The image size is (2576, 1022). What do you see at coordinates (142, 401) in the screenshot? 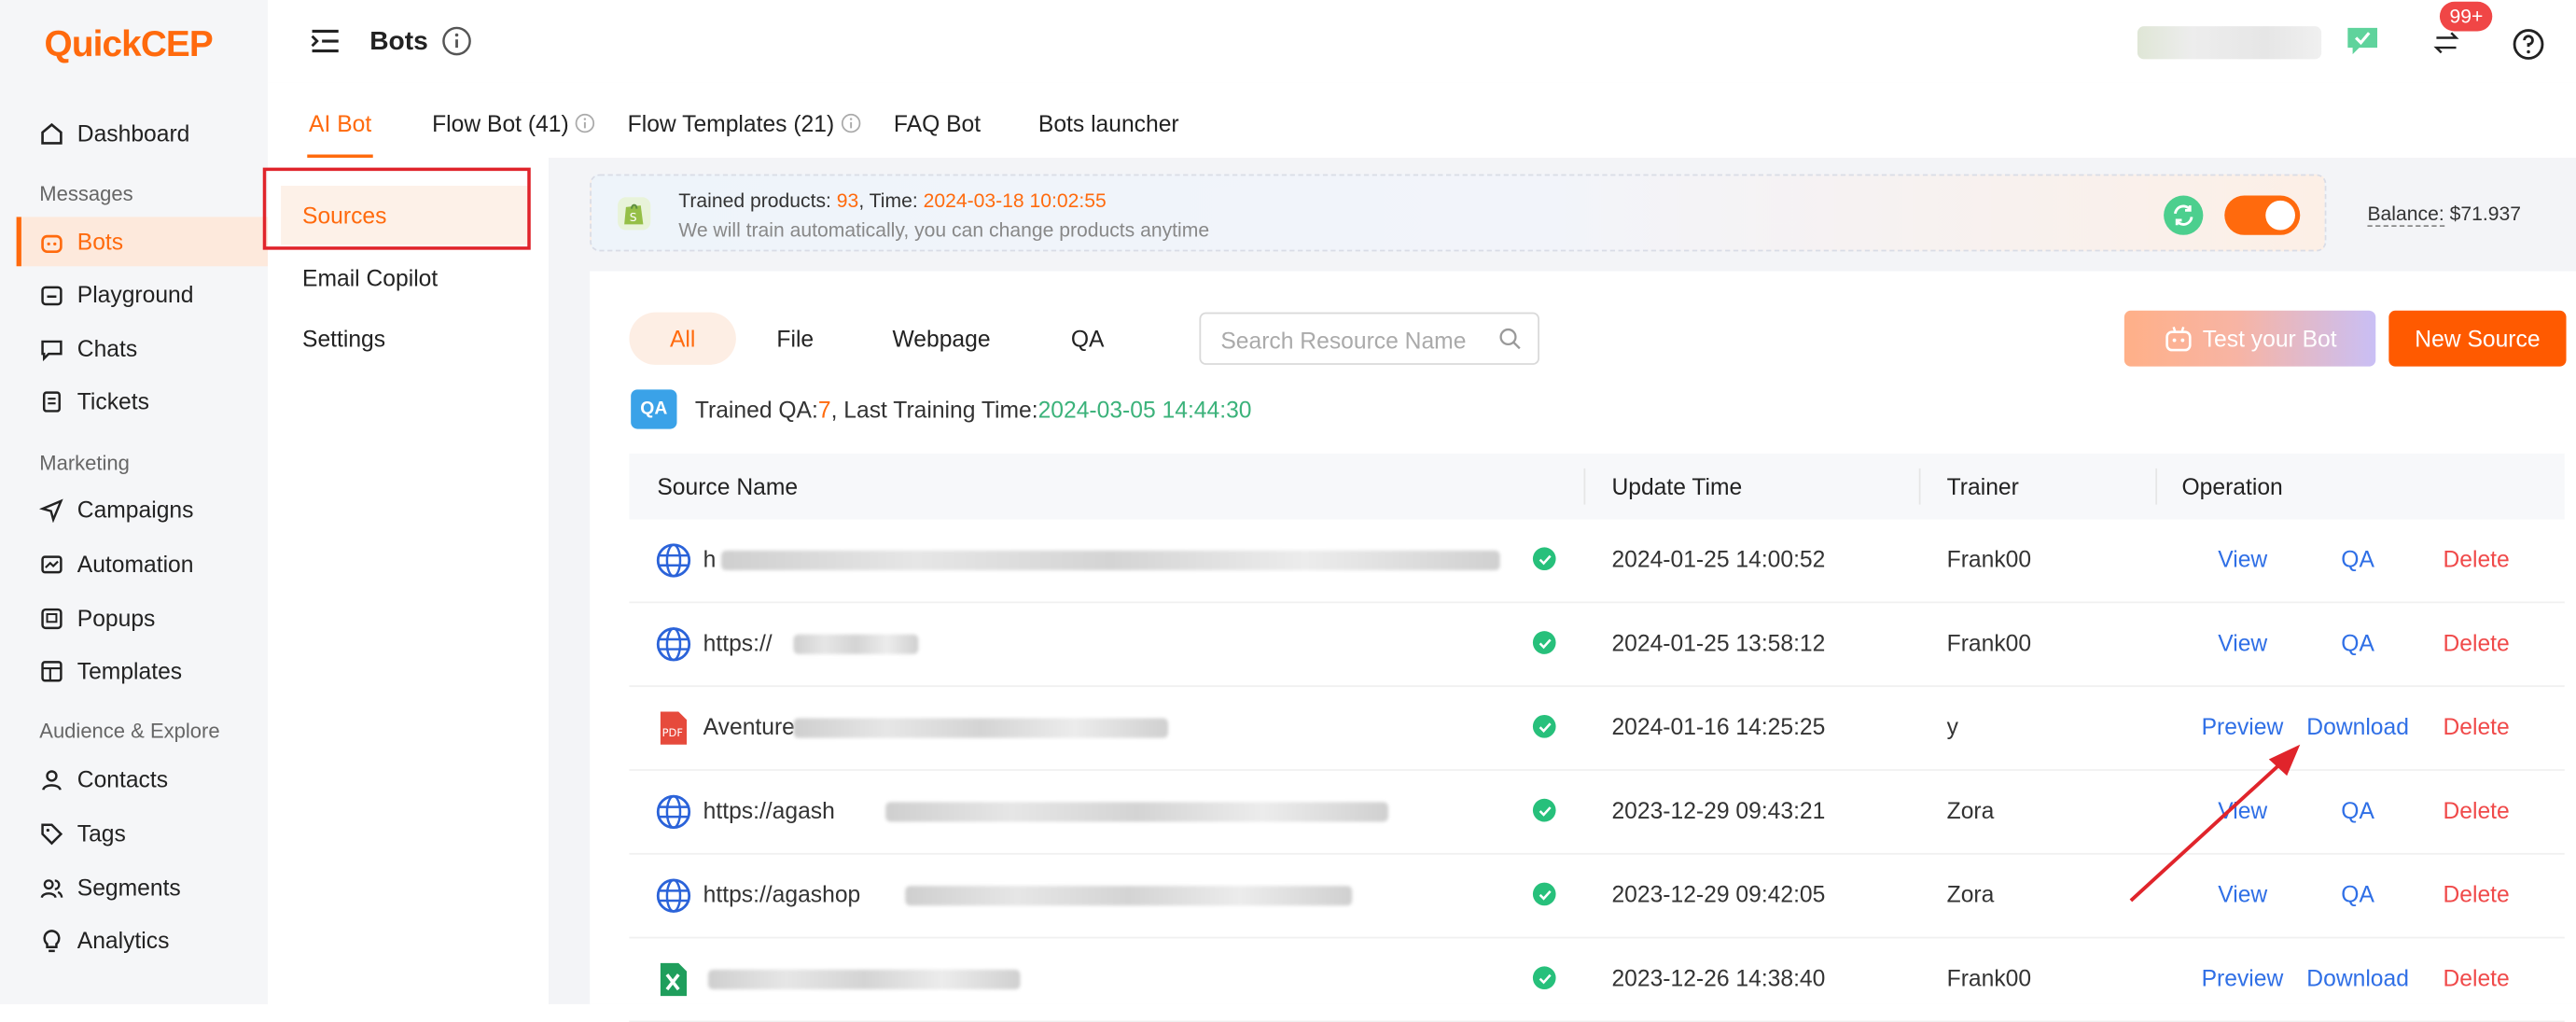
I see `sidebar-item-tickets: Tickets` at bounding box center [142, 401].